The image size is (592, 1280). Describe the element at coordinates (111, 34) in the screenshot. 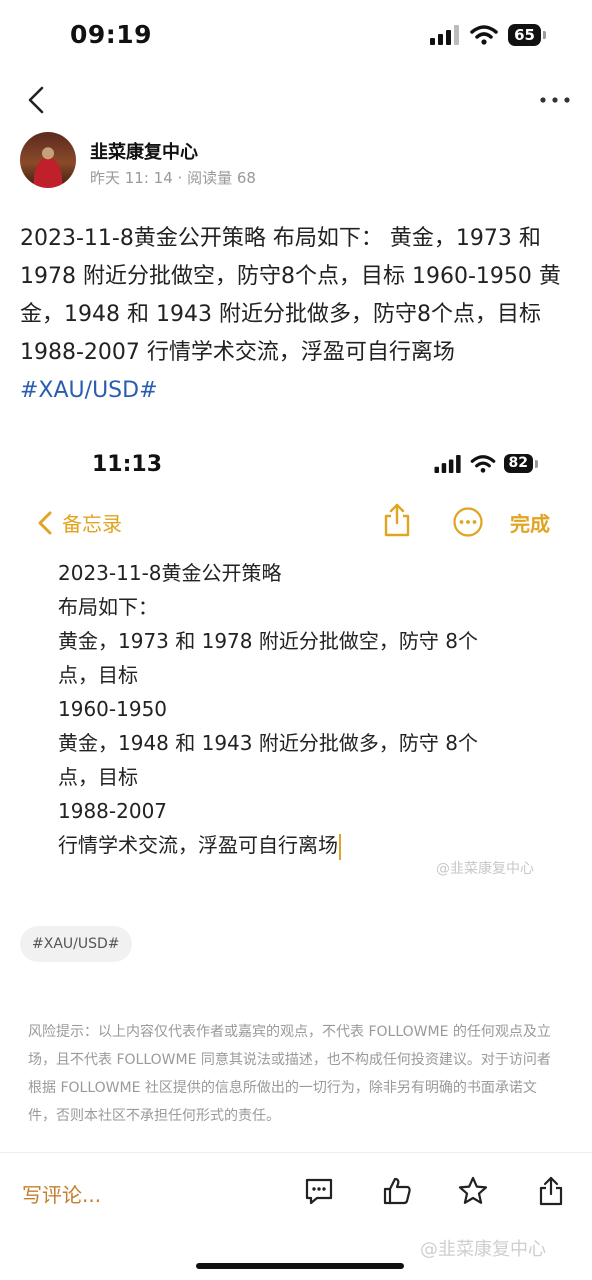

I see `status-time: 09:19` at that location.